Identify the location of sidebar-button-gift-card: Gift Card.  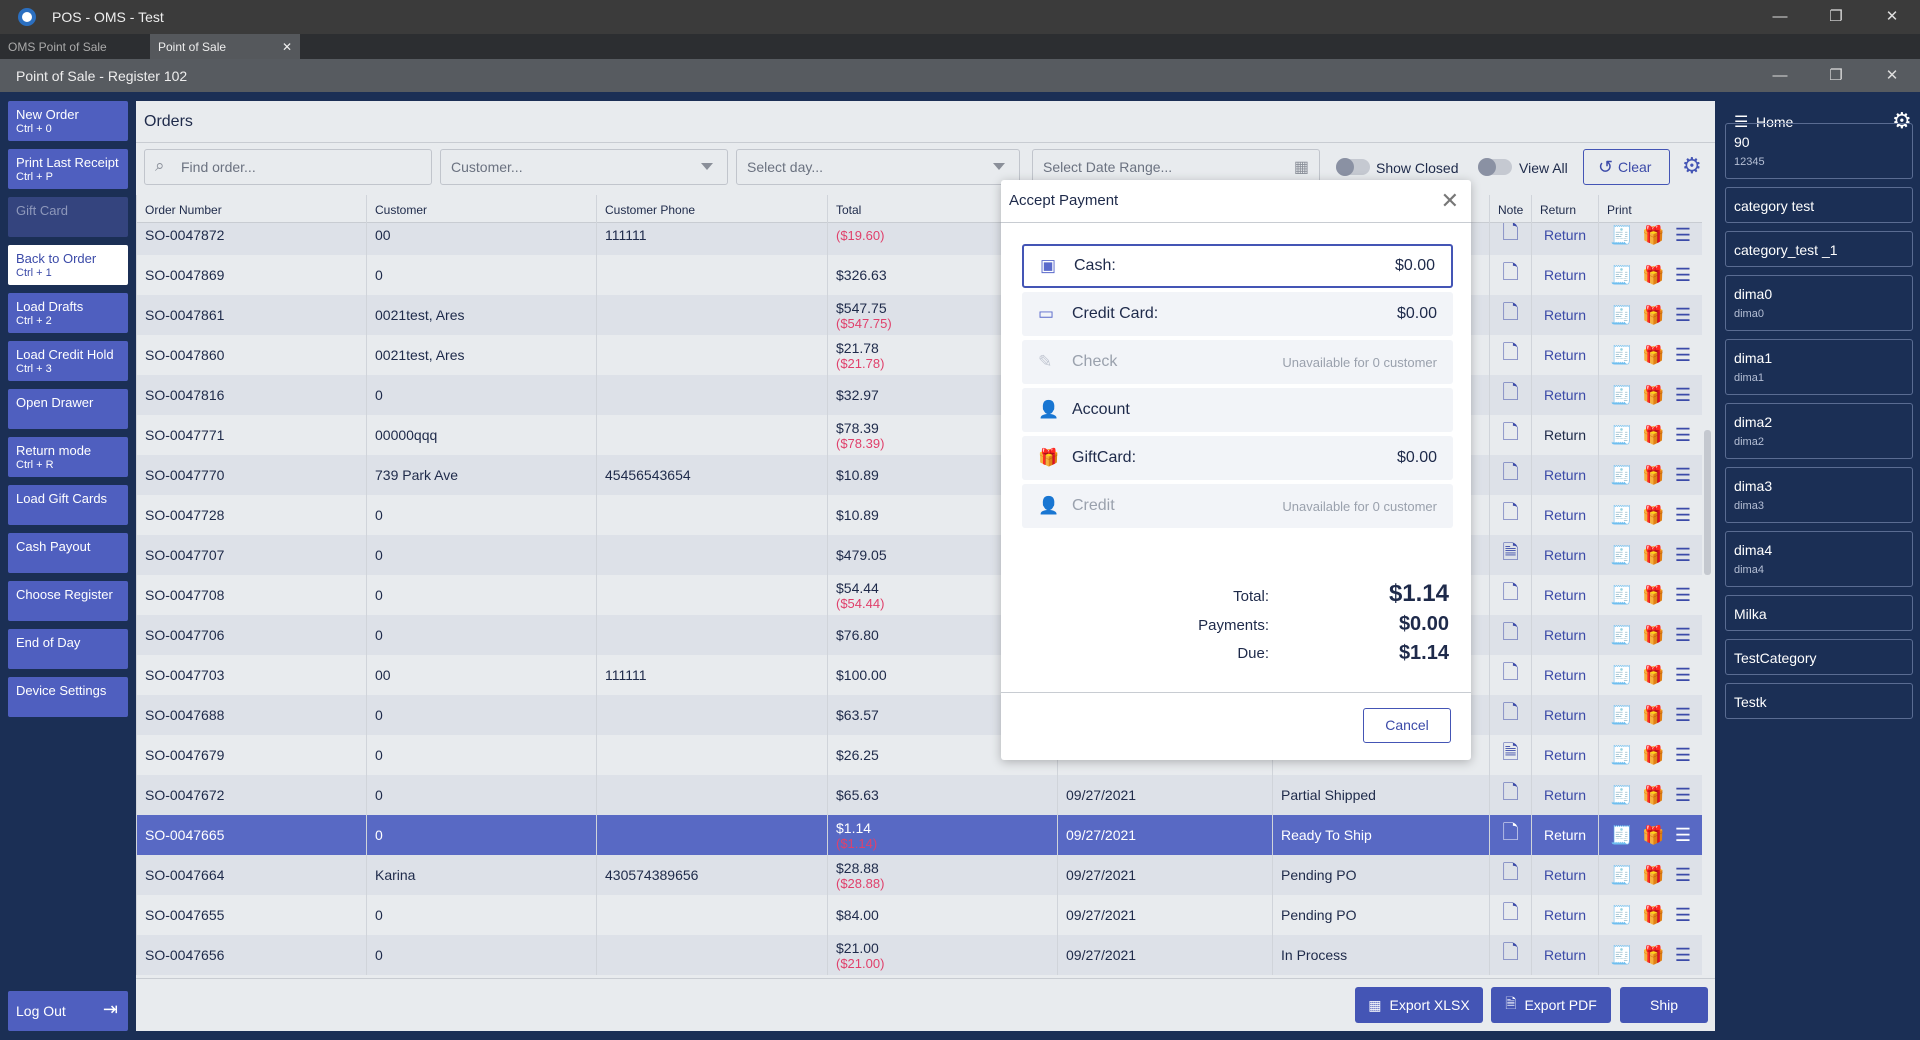
(68, 217).